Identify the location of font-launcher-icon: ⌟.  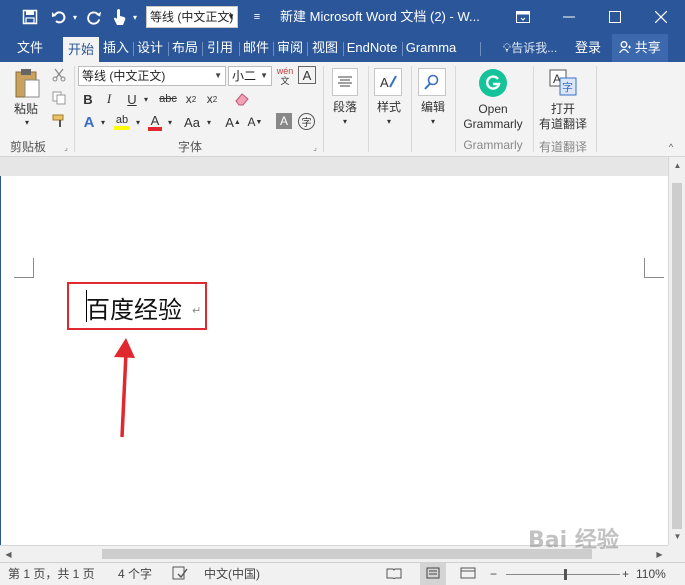
(315, 147).